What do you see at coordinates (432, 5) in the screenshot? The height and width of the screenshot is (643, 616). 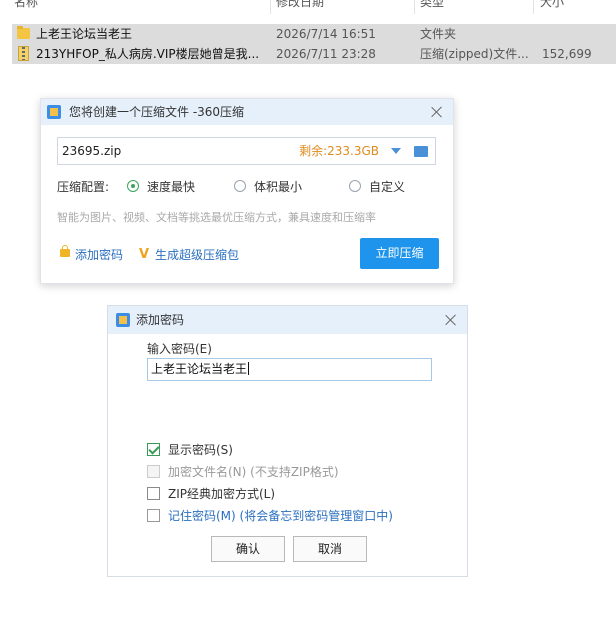 I see `column-header-type: 类型` at bounding box center [432, 5].